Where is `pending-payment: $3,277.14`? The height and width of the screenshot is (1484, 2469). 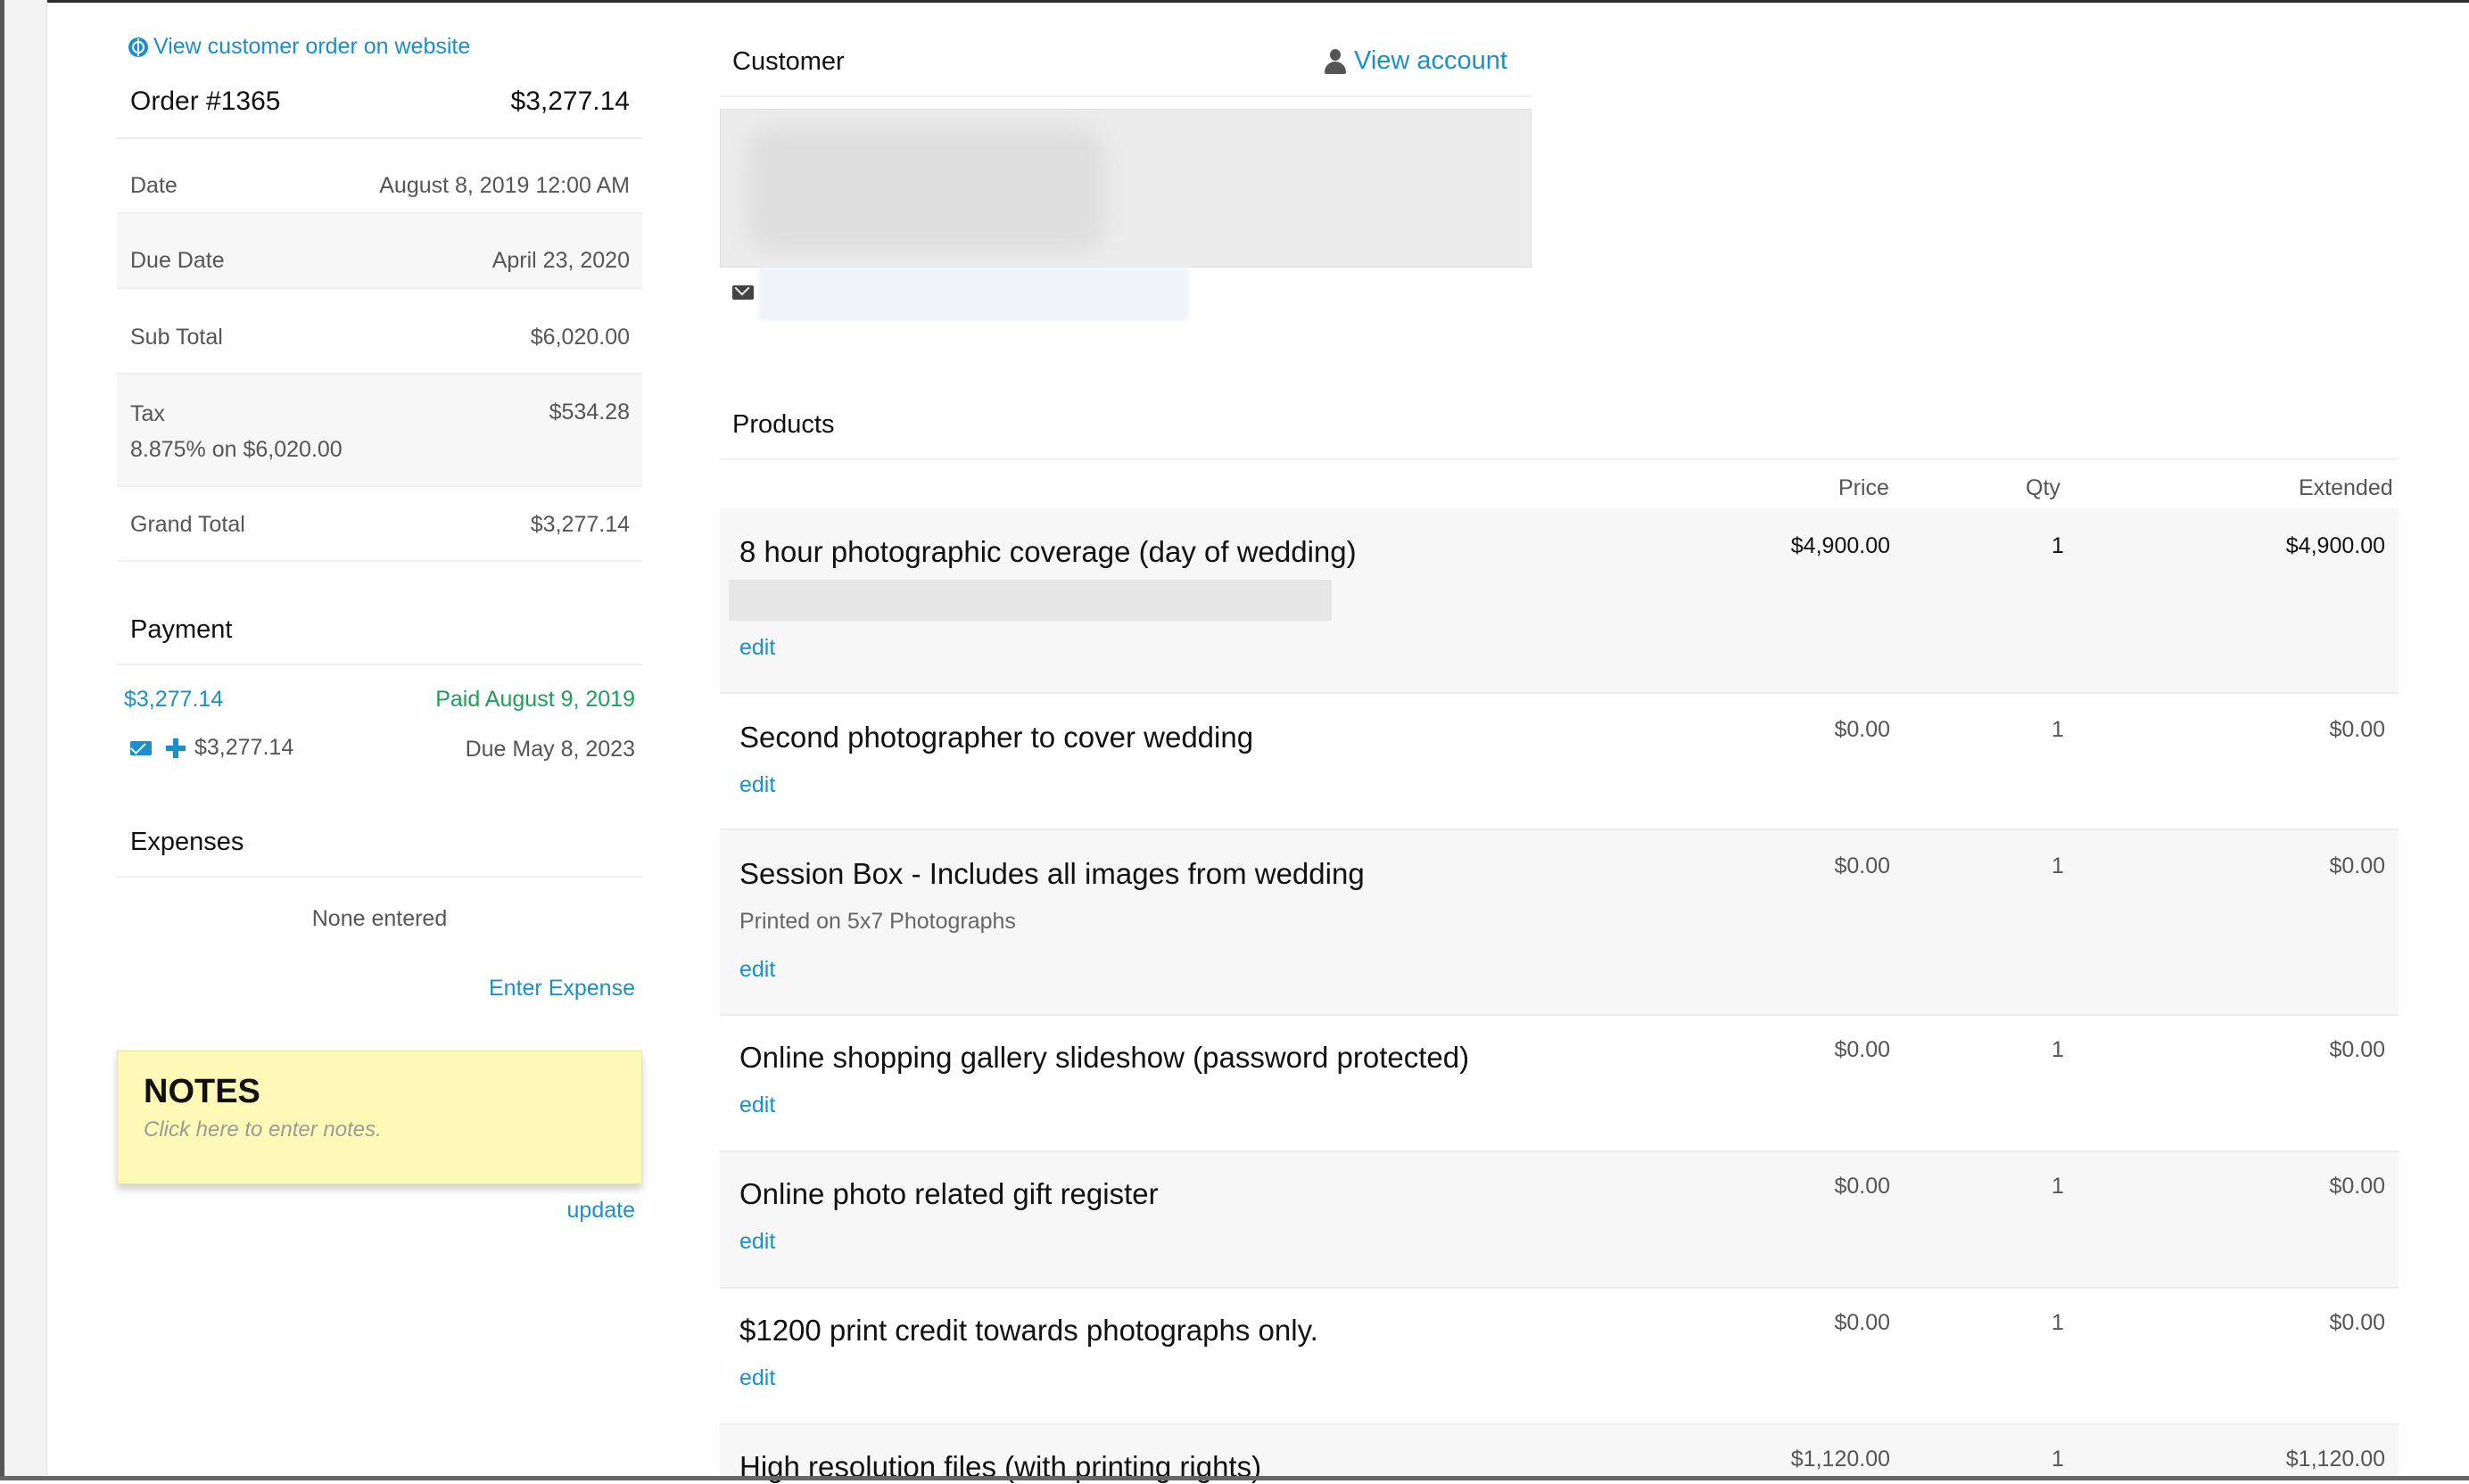
pending-payment: $3,277.14 is located at coordinates (211, 748).